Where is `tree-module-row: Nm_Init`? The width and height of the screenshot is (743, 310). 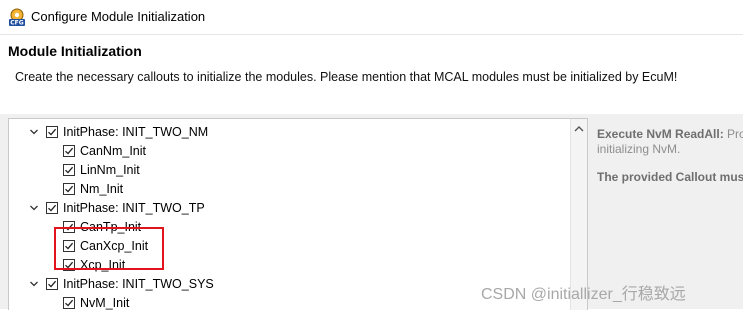
tree-module-row: Nm_Init is located at coordinates (93, 188).